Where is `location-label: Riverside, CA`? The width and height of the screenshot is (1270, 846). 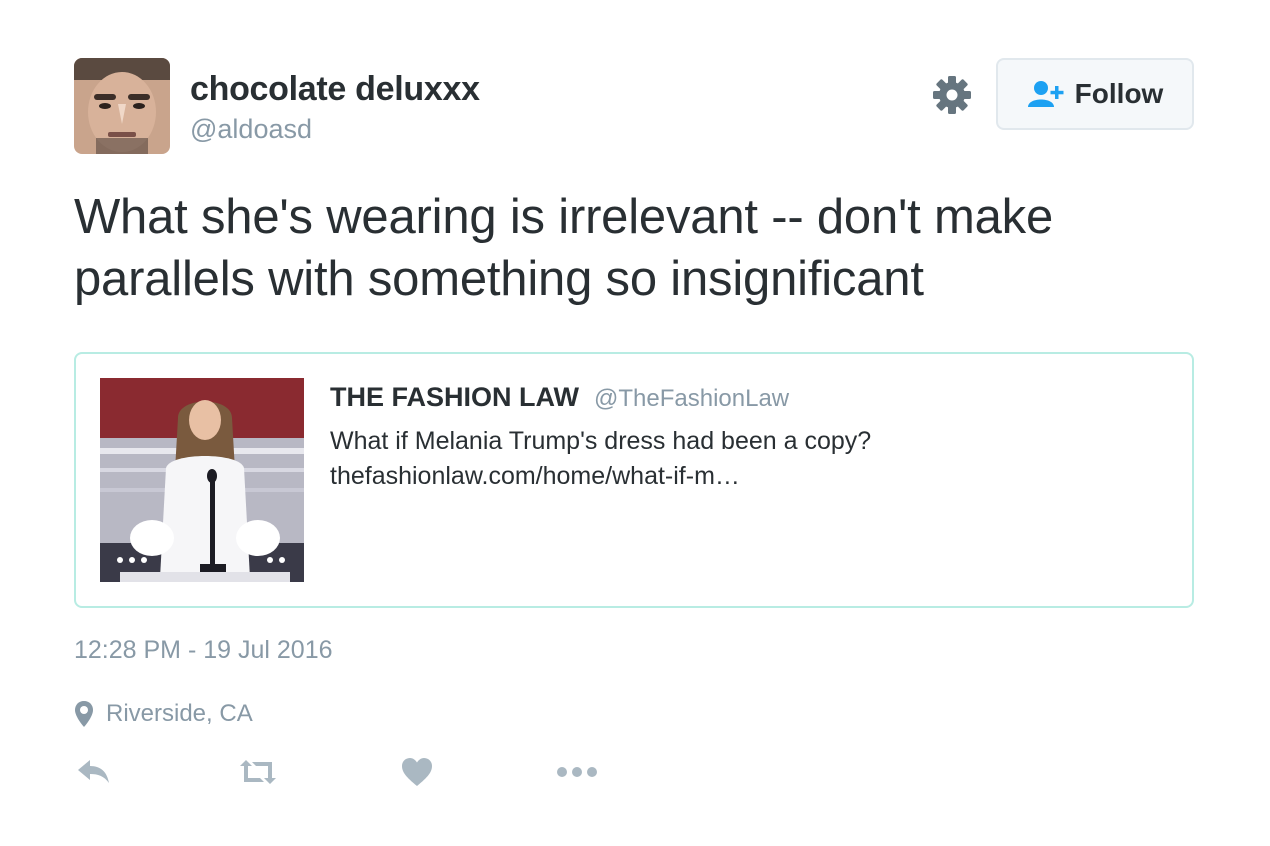
location-label: Riverside, CA is located at coordinates (179, 714).